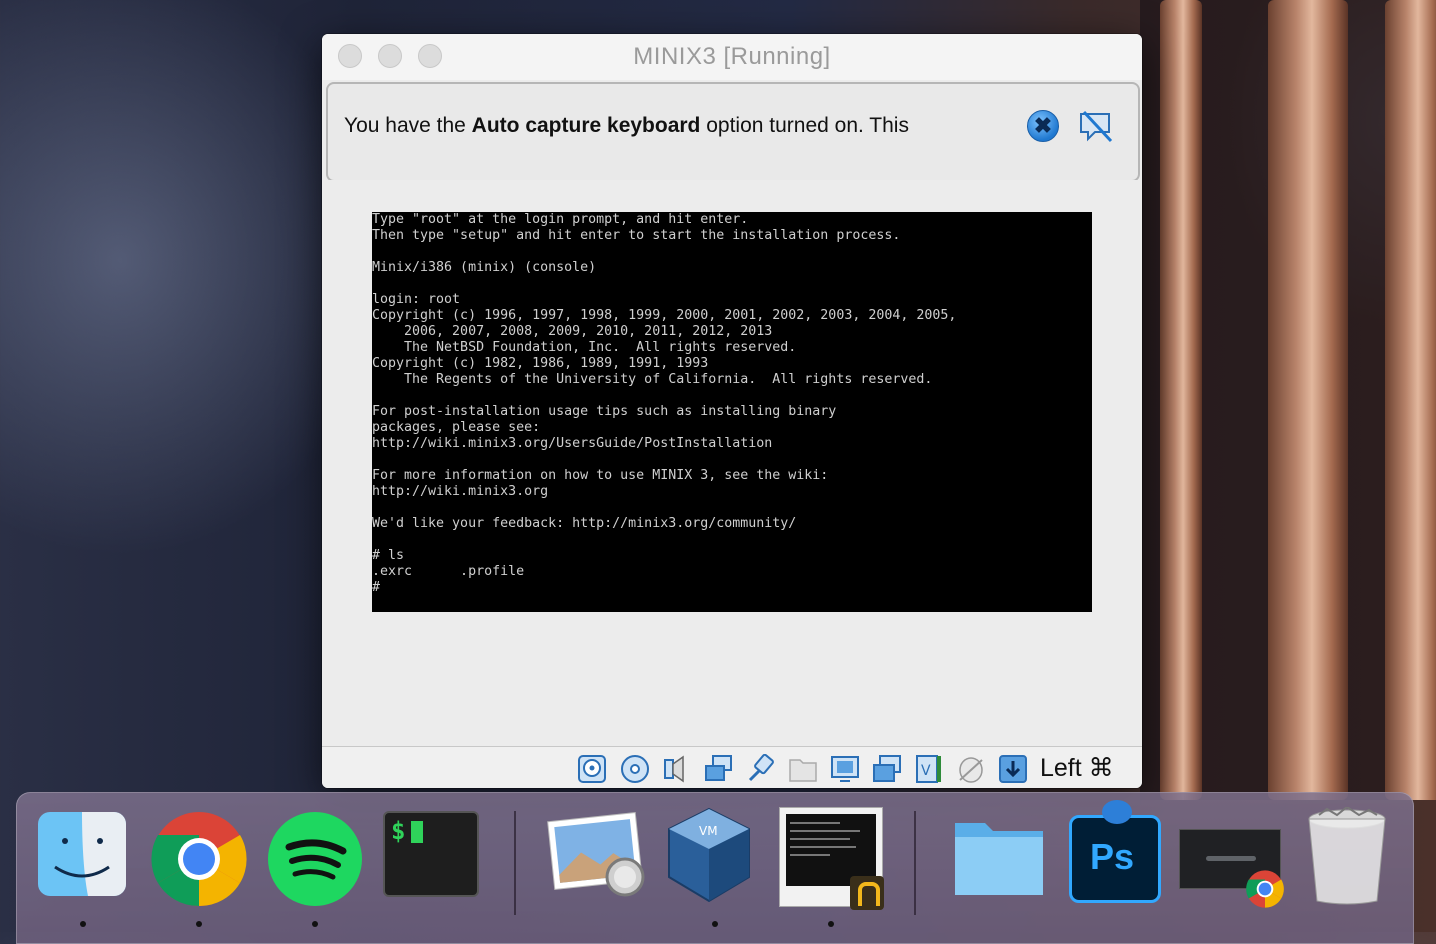 This screenshot has height=944, width=1436. I want to click on spotify-icon, so click(315, 859).